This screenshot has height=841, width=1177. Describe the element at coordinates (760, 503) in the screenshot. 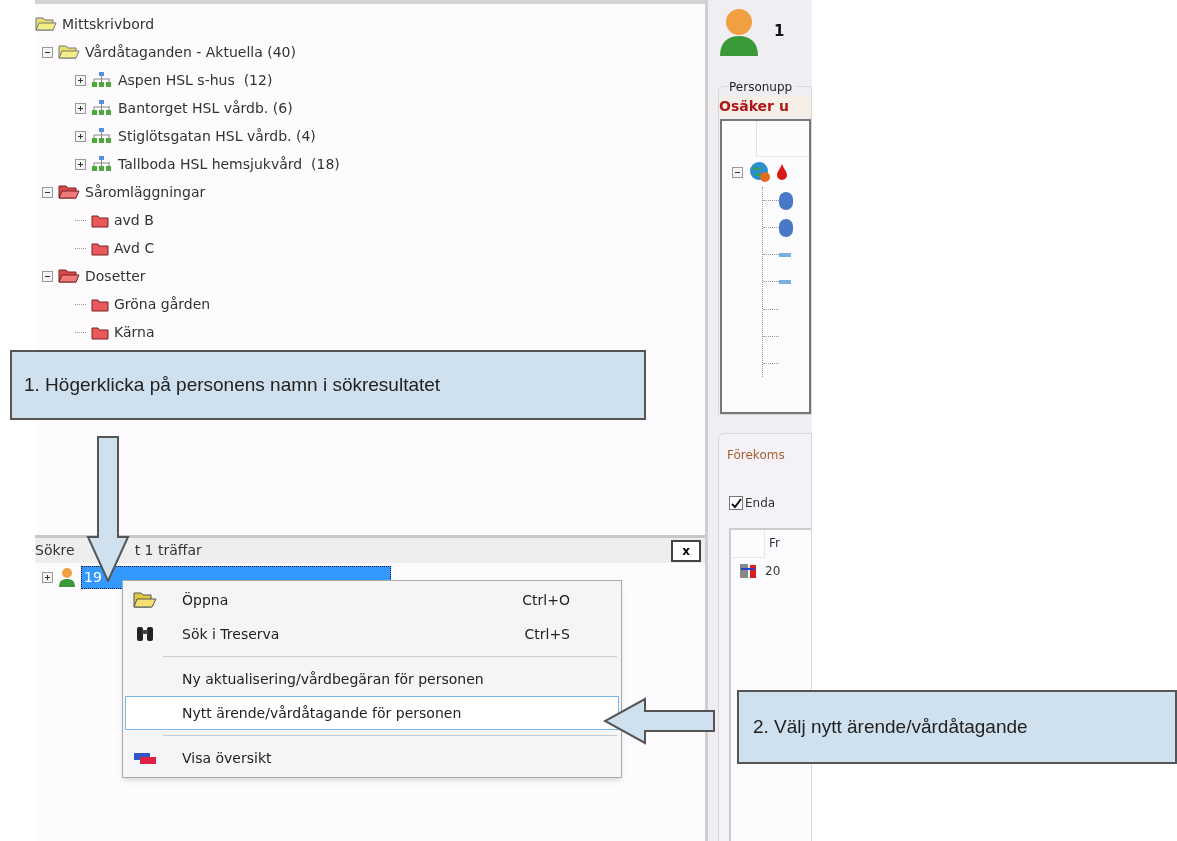

I see `checkbox-label: Enda` at that location.